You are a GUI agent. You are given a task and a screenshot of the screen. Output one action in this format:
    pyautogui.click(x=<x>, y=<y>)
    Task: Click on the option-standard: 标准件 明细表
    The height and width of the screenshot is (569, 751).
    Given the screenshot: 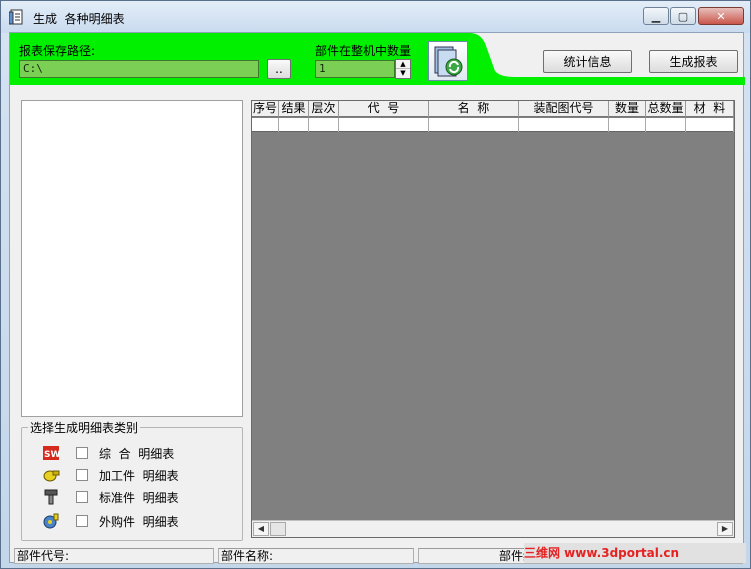 What is the action you would take?
    pyautogui.click(x=110, y=497)
    